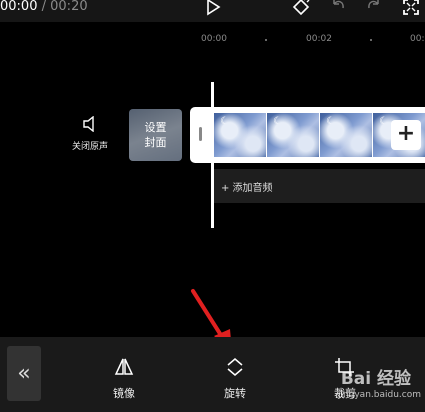 This screenshot has height=412, width=425. Describe the element at coordinates (235, 367) in the screenshot. I see `rotate-icon` at that location.